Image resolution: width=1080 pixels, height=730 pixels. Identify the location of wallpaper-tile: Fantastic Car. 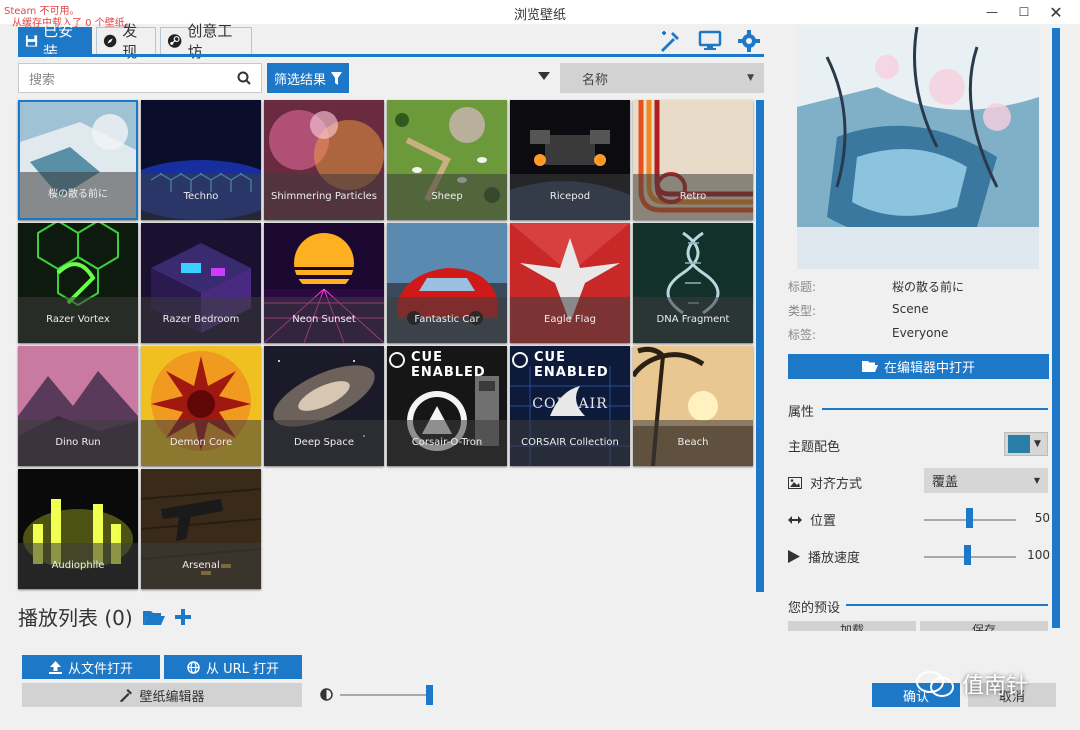
(447, 283).